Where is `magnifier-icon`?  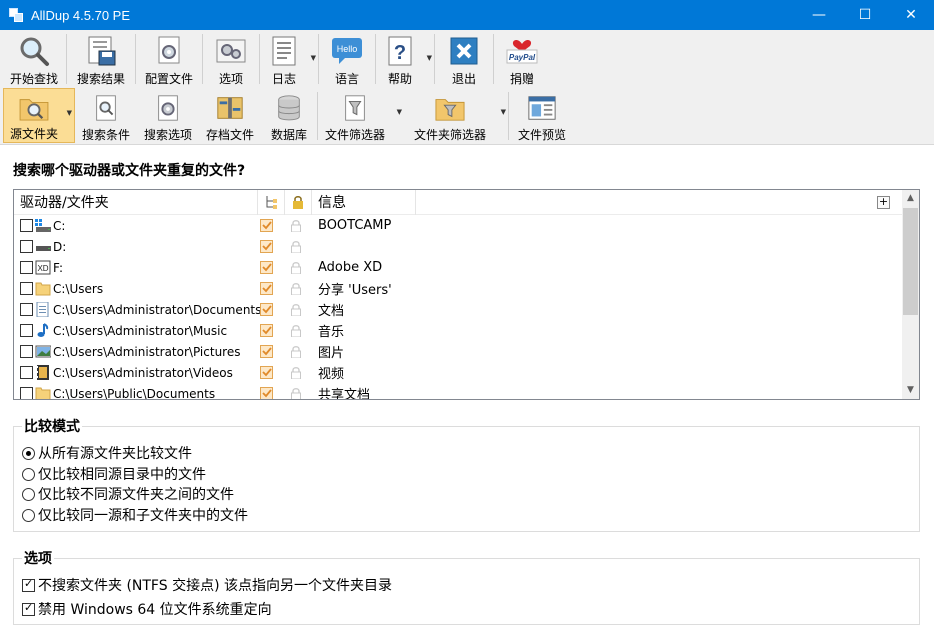
magnifier-icon is located at coordinates (34, 51).